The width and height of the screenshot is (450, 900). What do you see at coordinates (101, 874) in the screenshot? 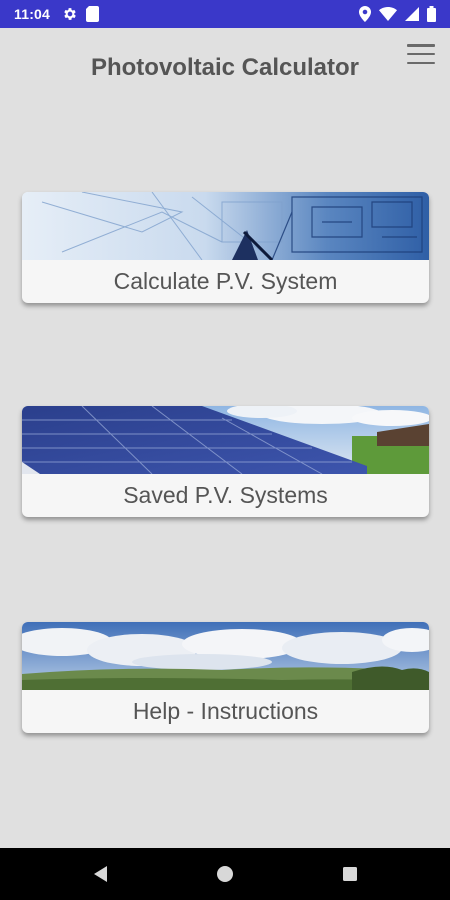
I see `back-icon` at bounding box center [101, 874].